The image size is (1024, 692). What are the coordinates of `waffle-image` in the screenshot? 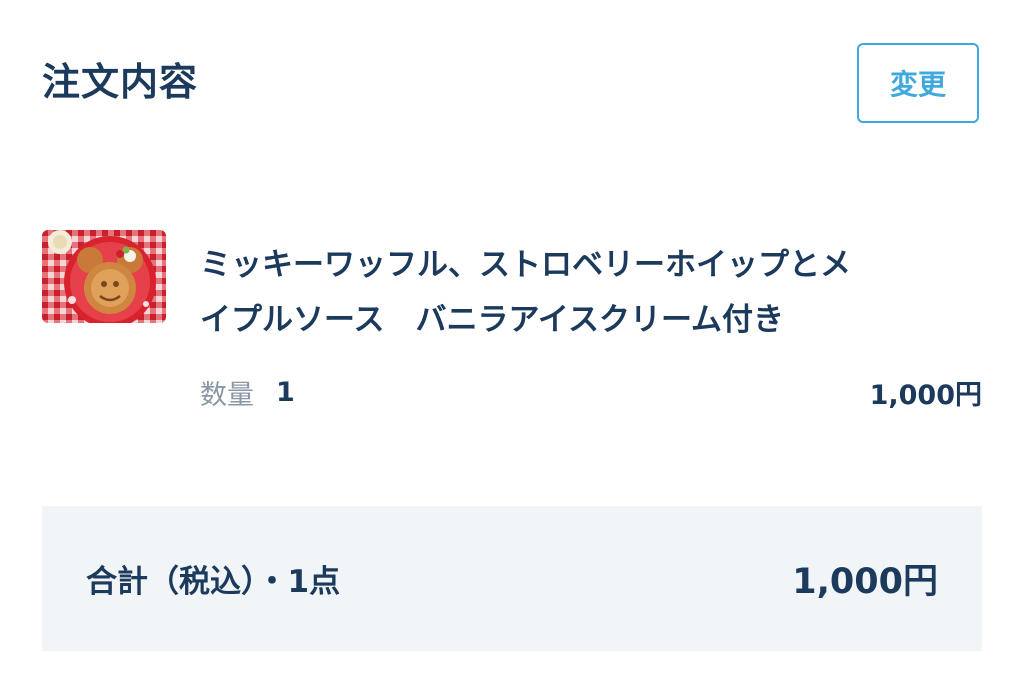 It's located at (104, 276).